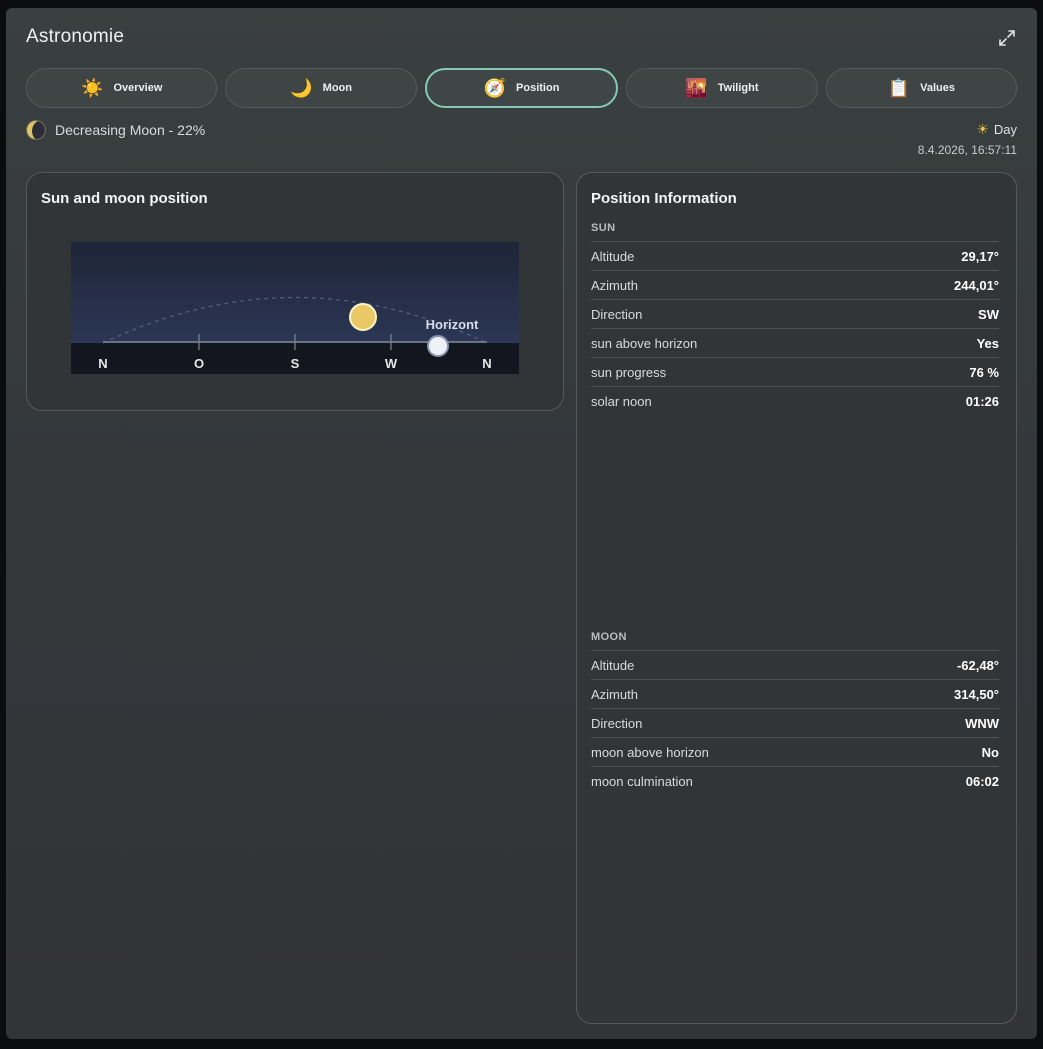 This screenshot has width=1043, height=1049. What do you see at coordinates (696, 88) in the screenshot?
I see `twilight-icon: 🌇` at bounding box center [696, 88].